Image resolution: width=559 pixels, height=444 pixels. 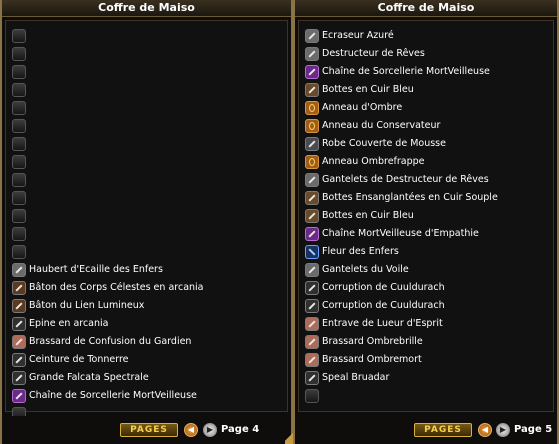 I want to click on item-slot: Epine en arcania, so click(x=147, y=324).